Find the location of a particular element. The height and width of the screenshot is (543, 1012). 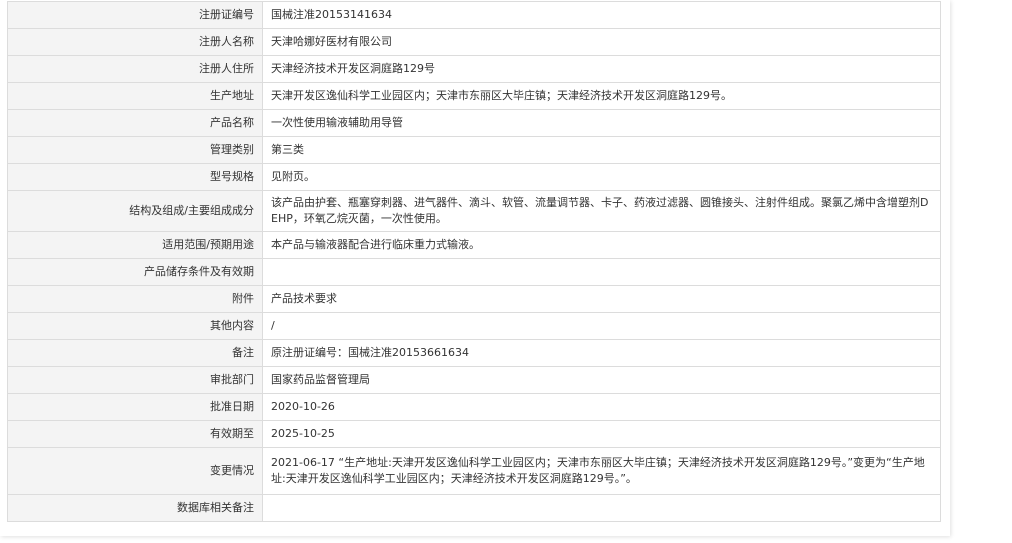

row-registrant-name: 注册人名称 天津哈娜好医材有限公司 is located at coordinates (474, 42).